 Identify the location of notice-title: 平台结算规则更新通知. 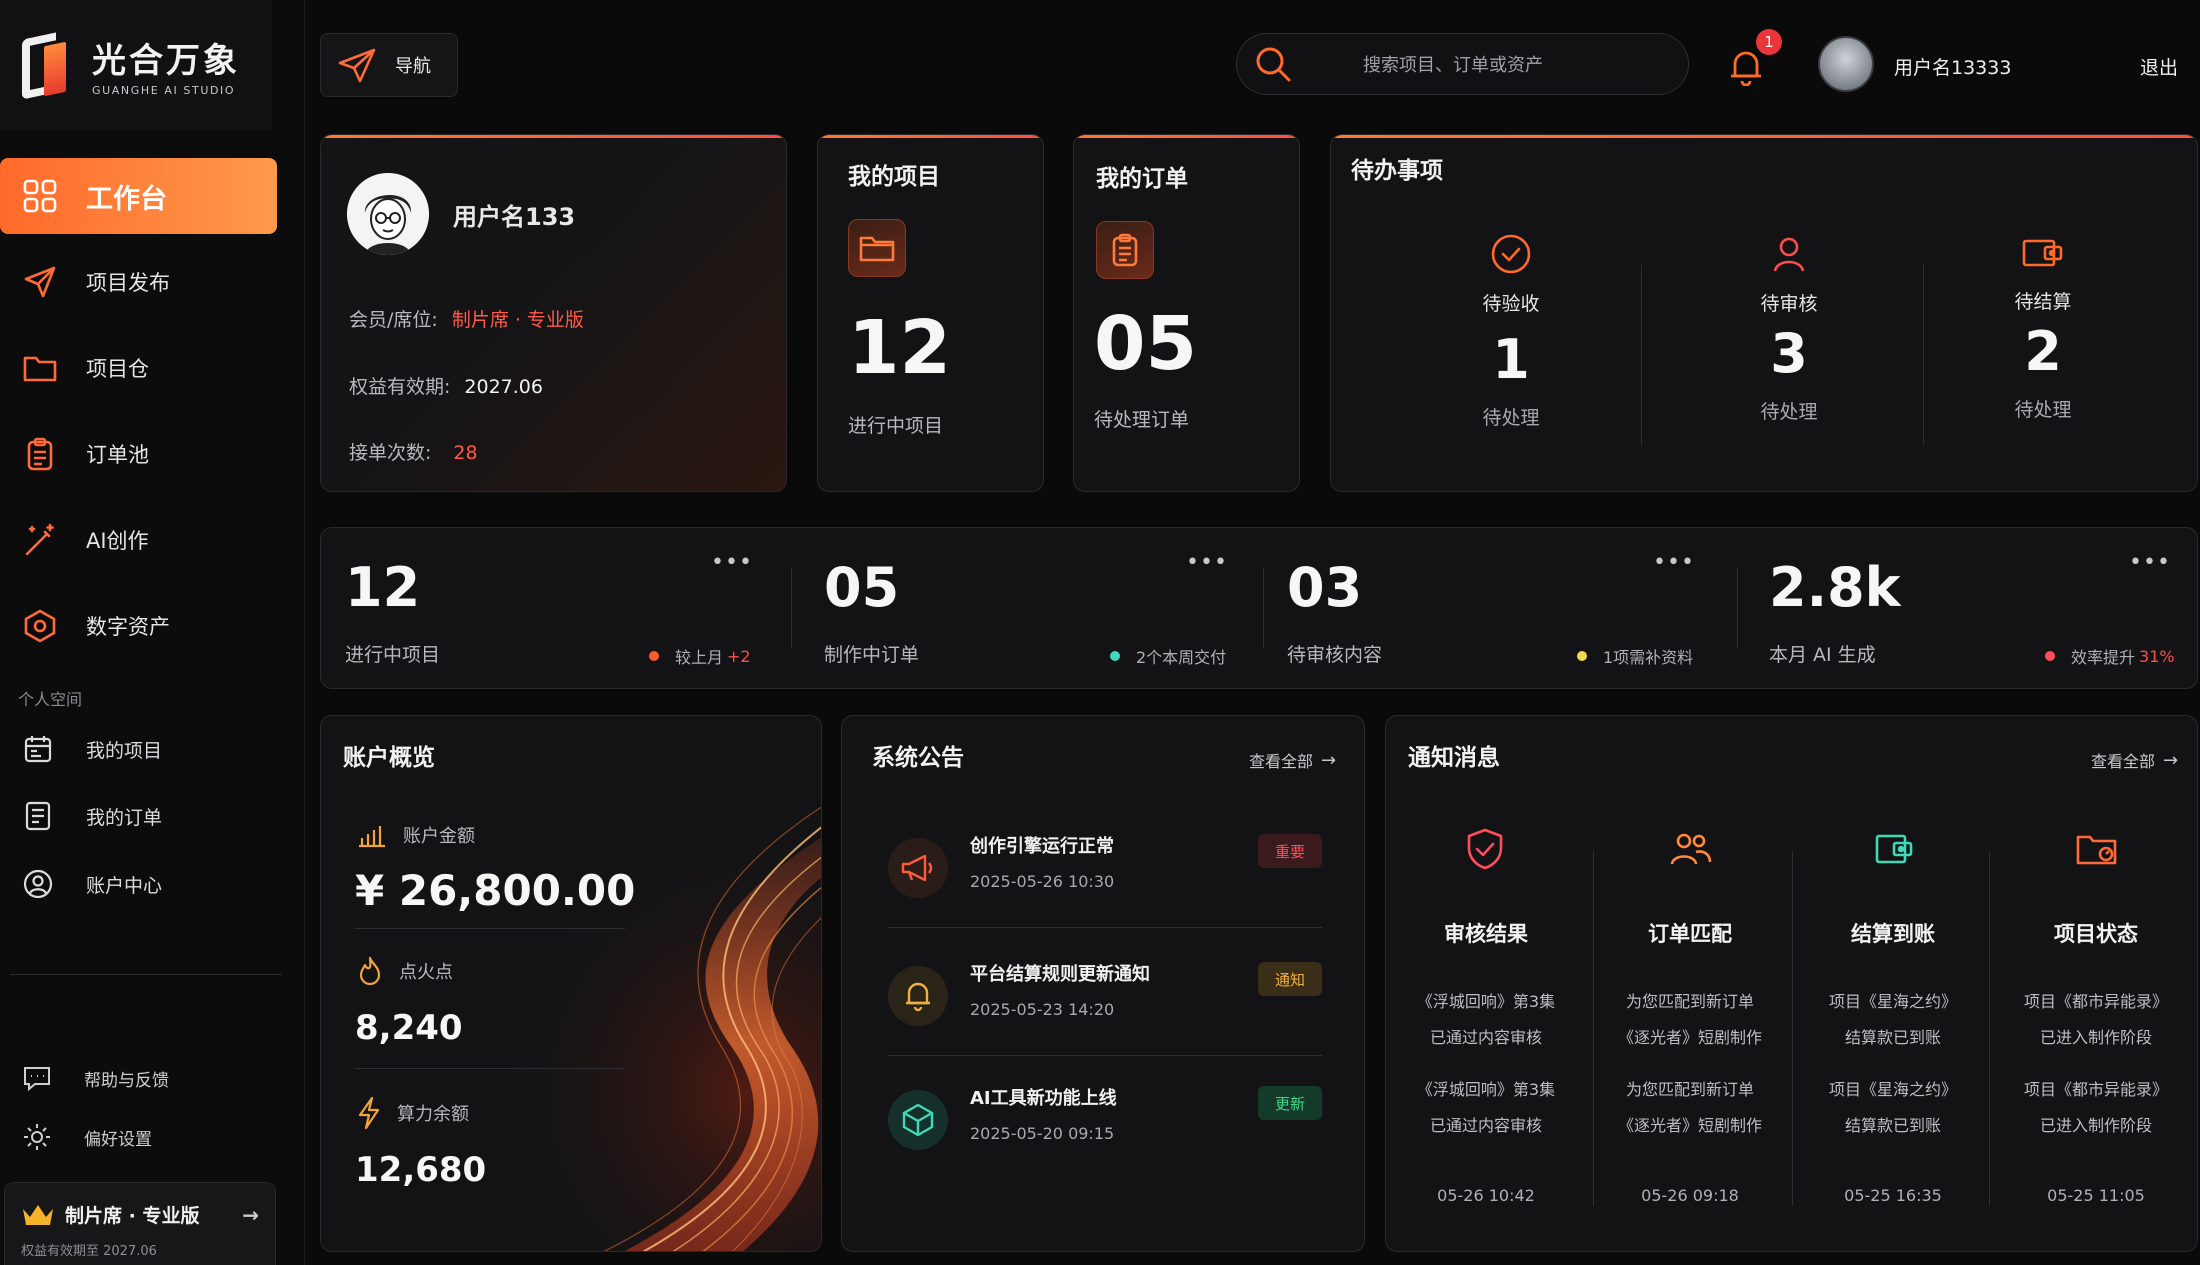
(1060, 974).